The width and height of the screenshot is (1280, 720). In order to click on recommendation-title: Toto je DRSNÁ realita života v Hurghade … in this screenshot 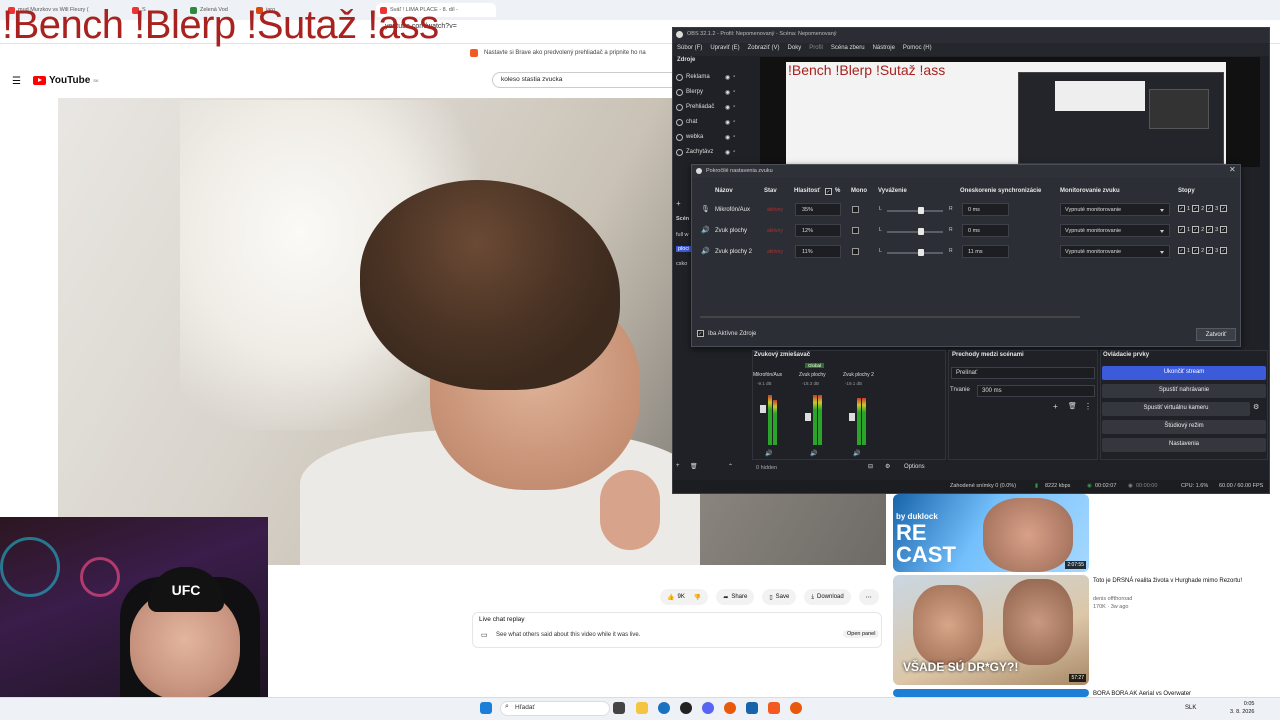, I will do `click(1178, 581)`.